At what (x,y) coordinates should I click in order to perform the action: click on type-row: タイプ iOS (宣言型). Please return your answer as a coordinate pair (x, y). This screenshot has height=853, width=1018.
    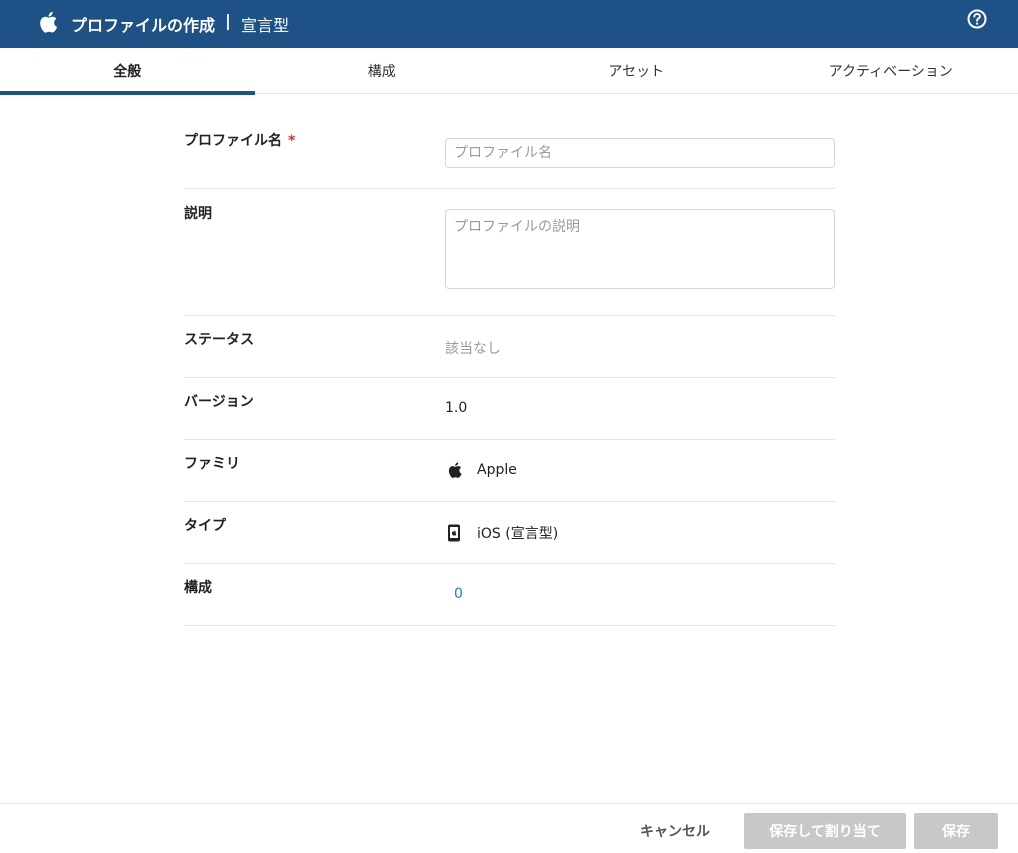
    Looking at the image, I should click on (509, 533).